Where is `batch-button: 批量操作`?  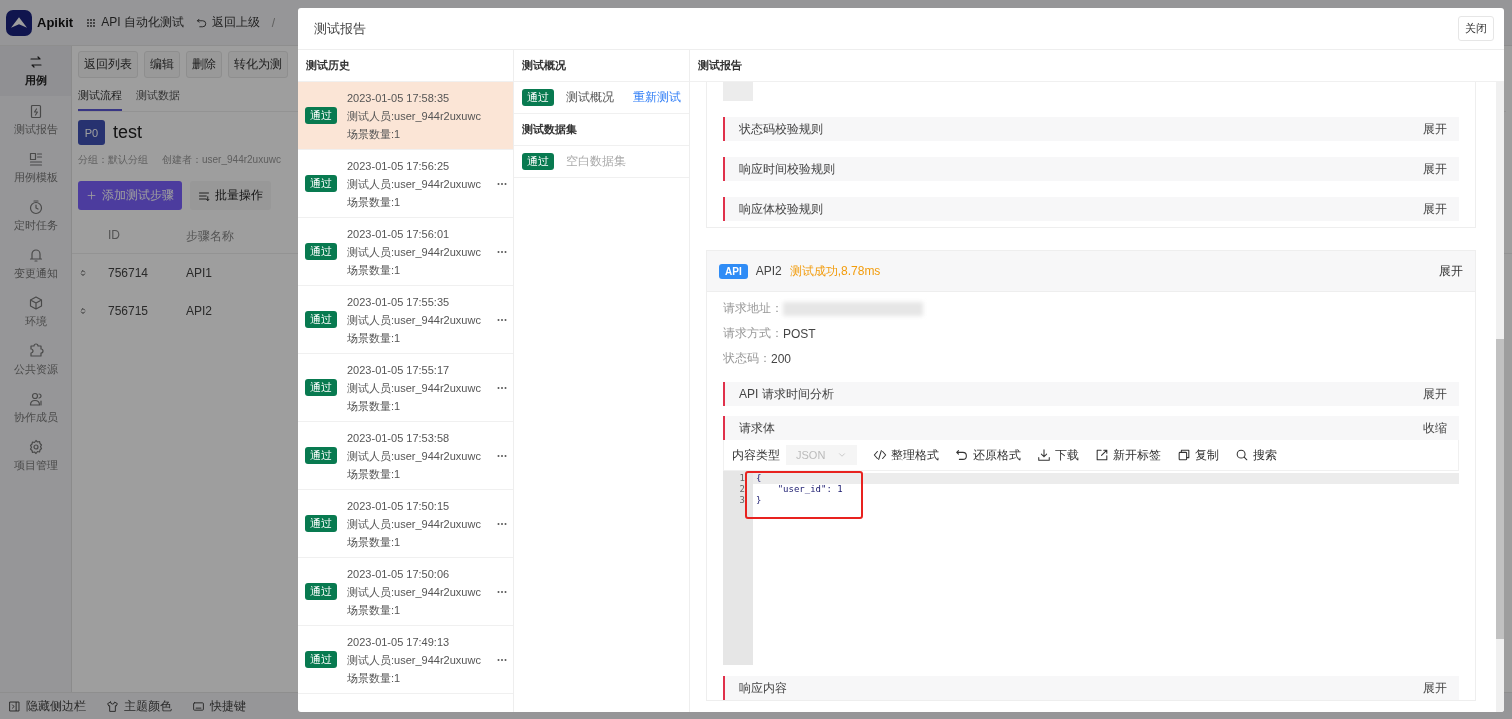 batch-button: 批量操作 is located at coordinates (230, 195).